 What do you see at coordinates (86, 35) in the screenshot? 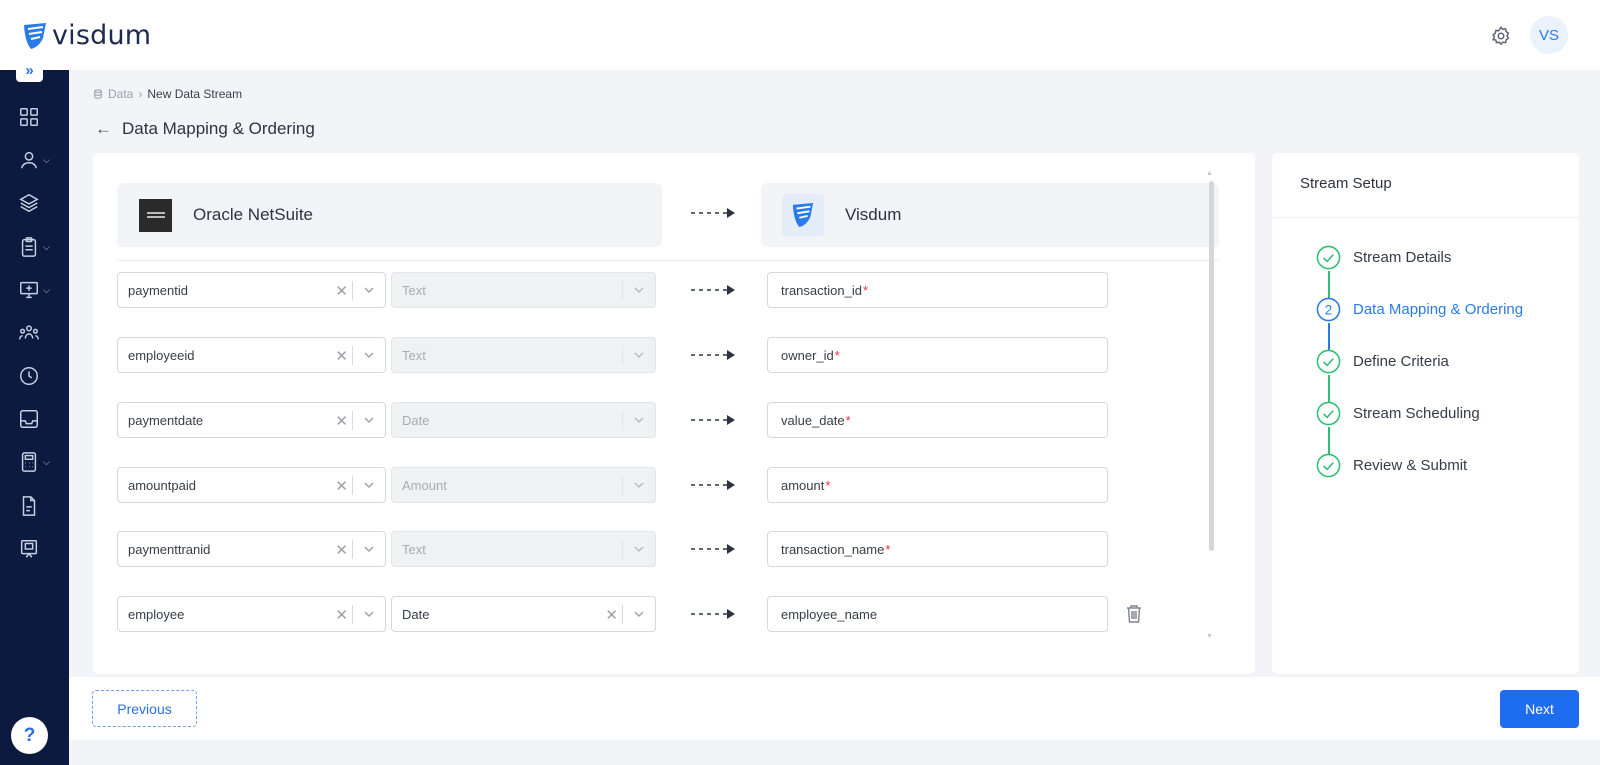
I see `visdum-logo: visdum` at bounding box center [86, 35].